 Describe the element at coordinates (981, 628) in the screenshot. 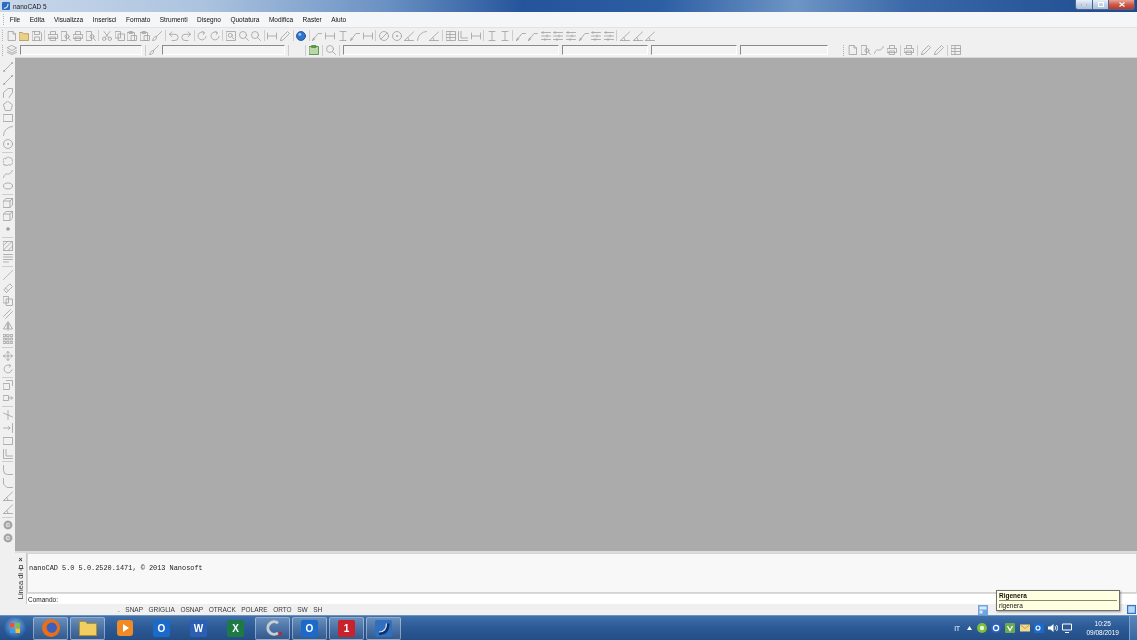

I see `disc-icon` at that location.